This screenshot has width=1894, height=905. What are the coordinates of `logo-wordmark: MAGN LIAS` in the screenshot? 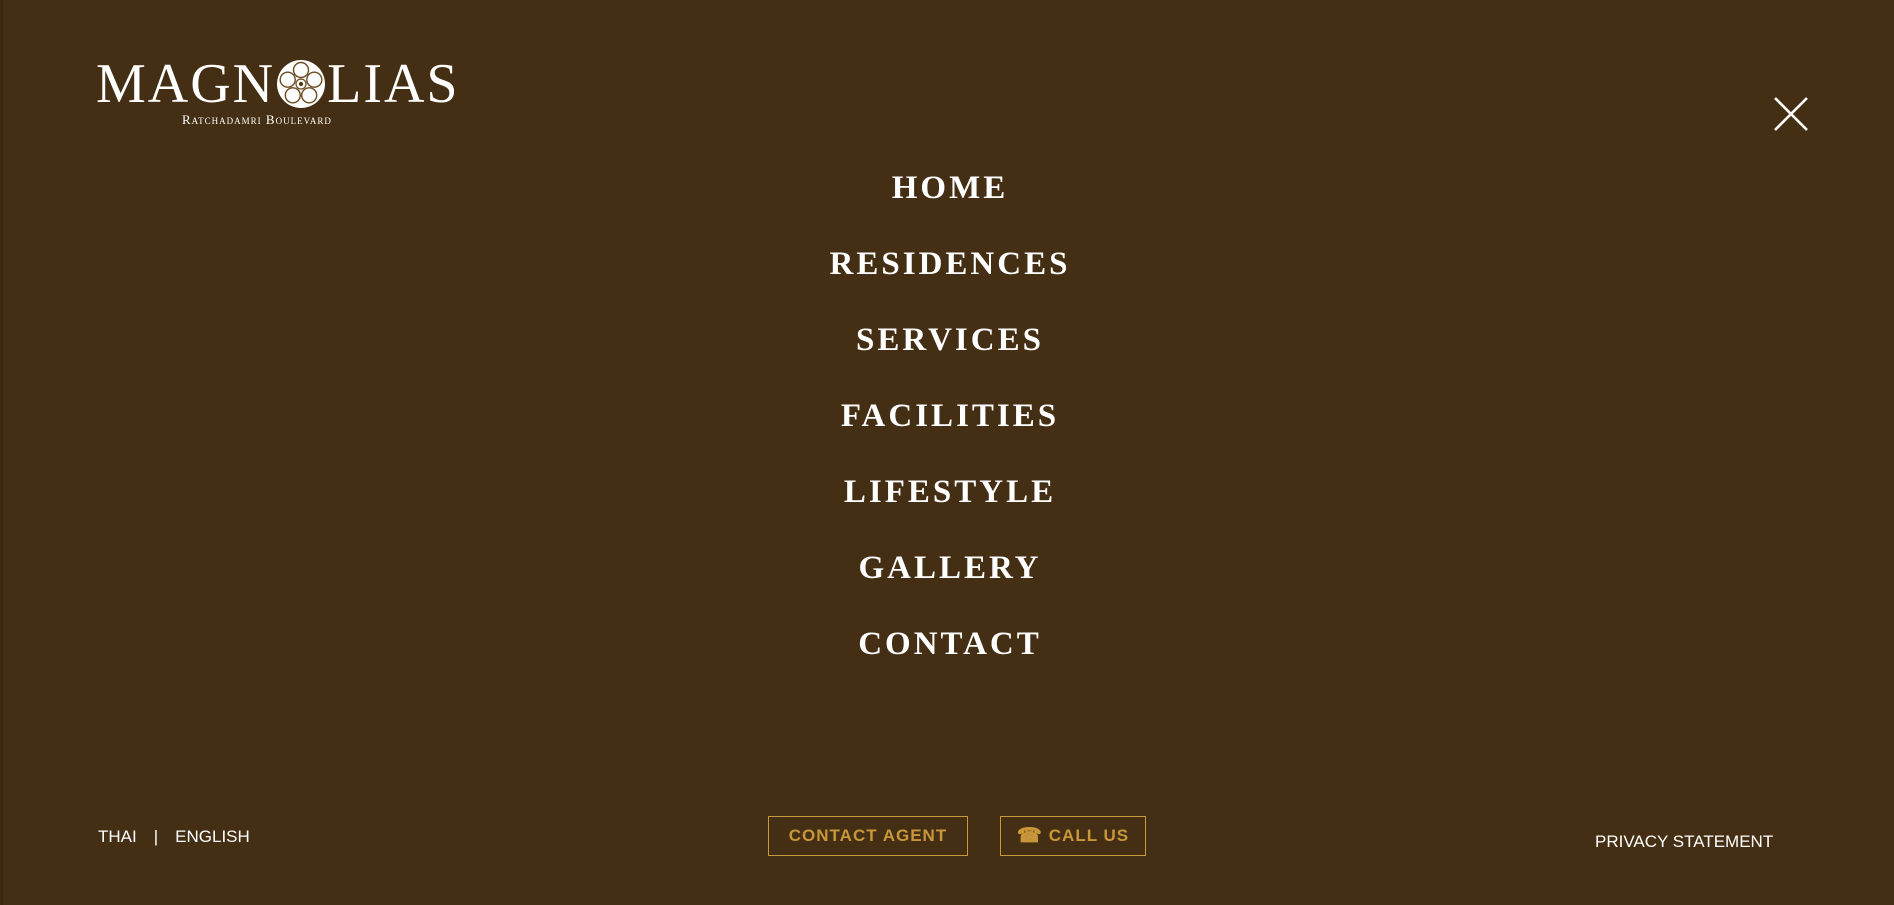 It's located at (278, 84).